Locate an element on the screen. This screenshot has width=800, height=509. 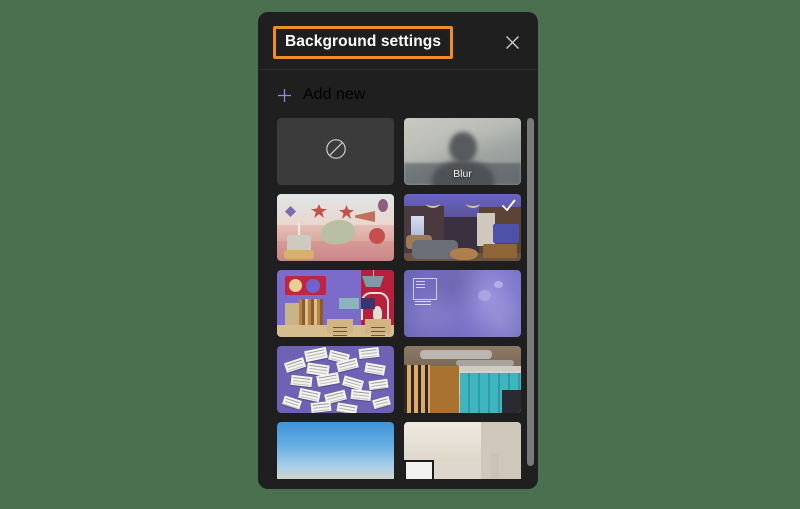
blur-label: Blur is located at coordinates (462, 174).